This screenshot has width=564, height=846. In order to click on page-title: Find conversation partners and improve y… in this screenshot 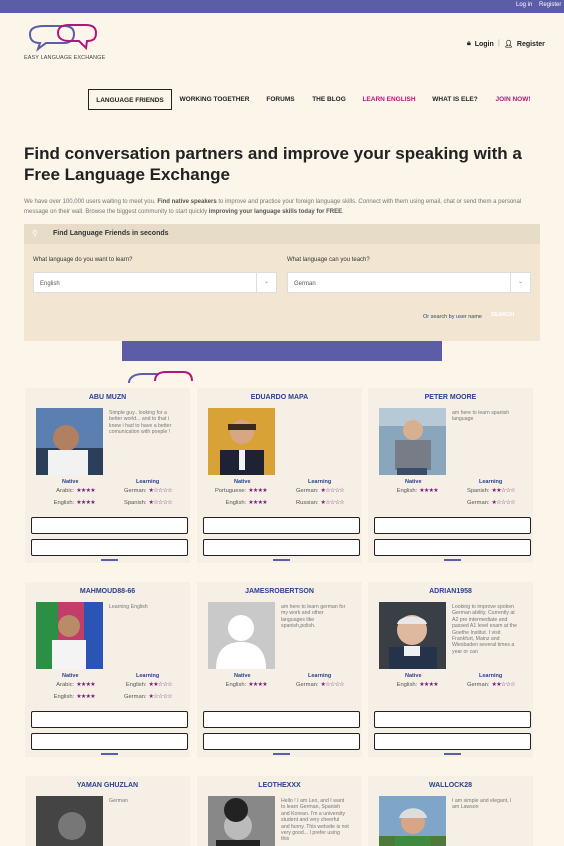, I will do `click(273, 164)`.